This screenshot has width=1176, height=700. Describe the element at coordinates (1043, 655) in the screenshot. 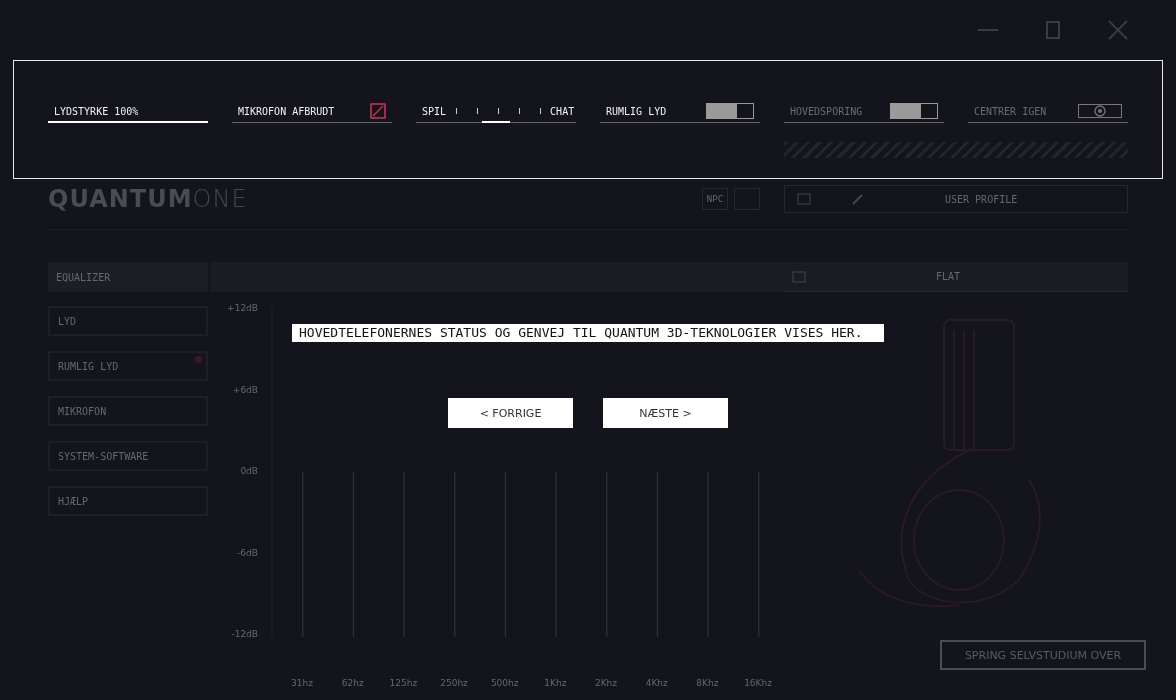

I see `skip-tutorial-button: SPRING SELVSTUDIUM OVER` at that location.